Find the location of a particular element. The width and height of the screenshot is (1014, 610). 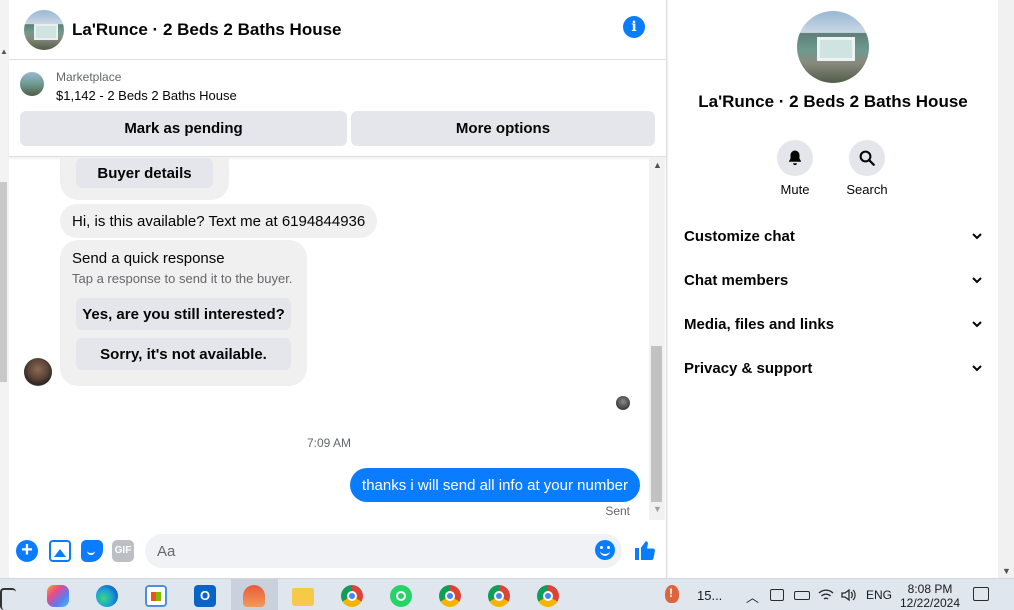

volume-icon is located at coordinates (848, 595).